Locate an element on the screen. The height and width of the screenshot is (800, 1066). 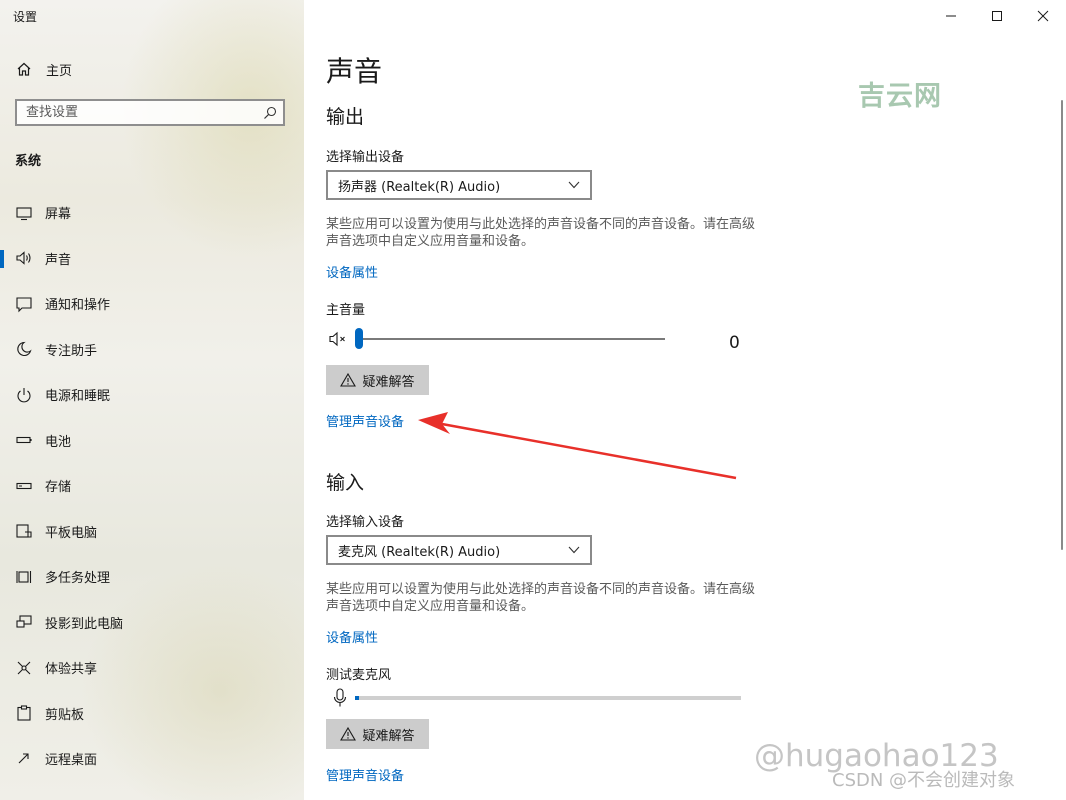
input-manage-devices-link: 管理声音设备 is located at coordinates (365, 774).